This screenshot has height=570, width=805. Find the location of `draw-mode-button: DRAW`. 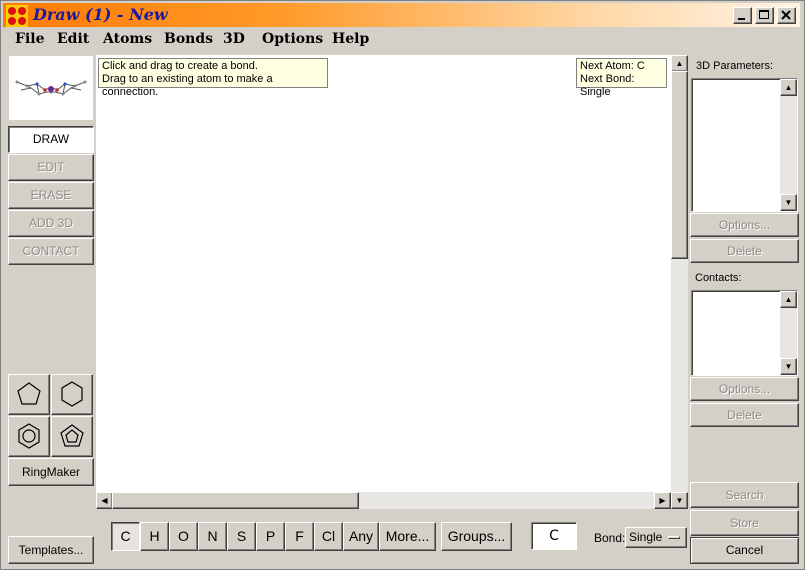

draw-mode-button: DRAW is located at coordinates (51, 139).